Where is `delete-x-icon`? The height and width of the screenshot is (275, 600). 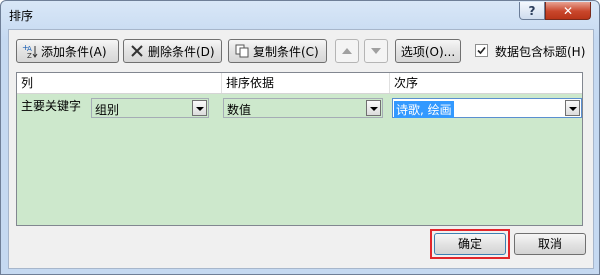 delete-x-icon is located at coordinates (137, 51).